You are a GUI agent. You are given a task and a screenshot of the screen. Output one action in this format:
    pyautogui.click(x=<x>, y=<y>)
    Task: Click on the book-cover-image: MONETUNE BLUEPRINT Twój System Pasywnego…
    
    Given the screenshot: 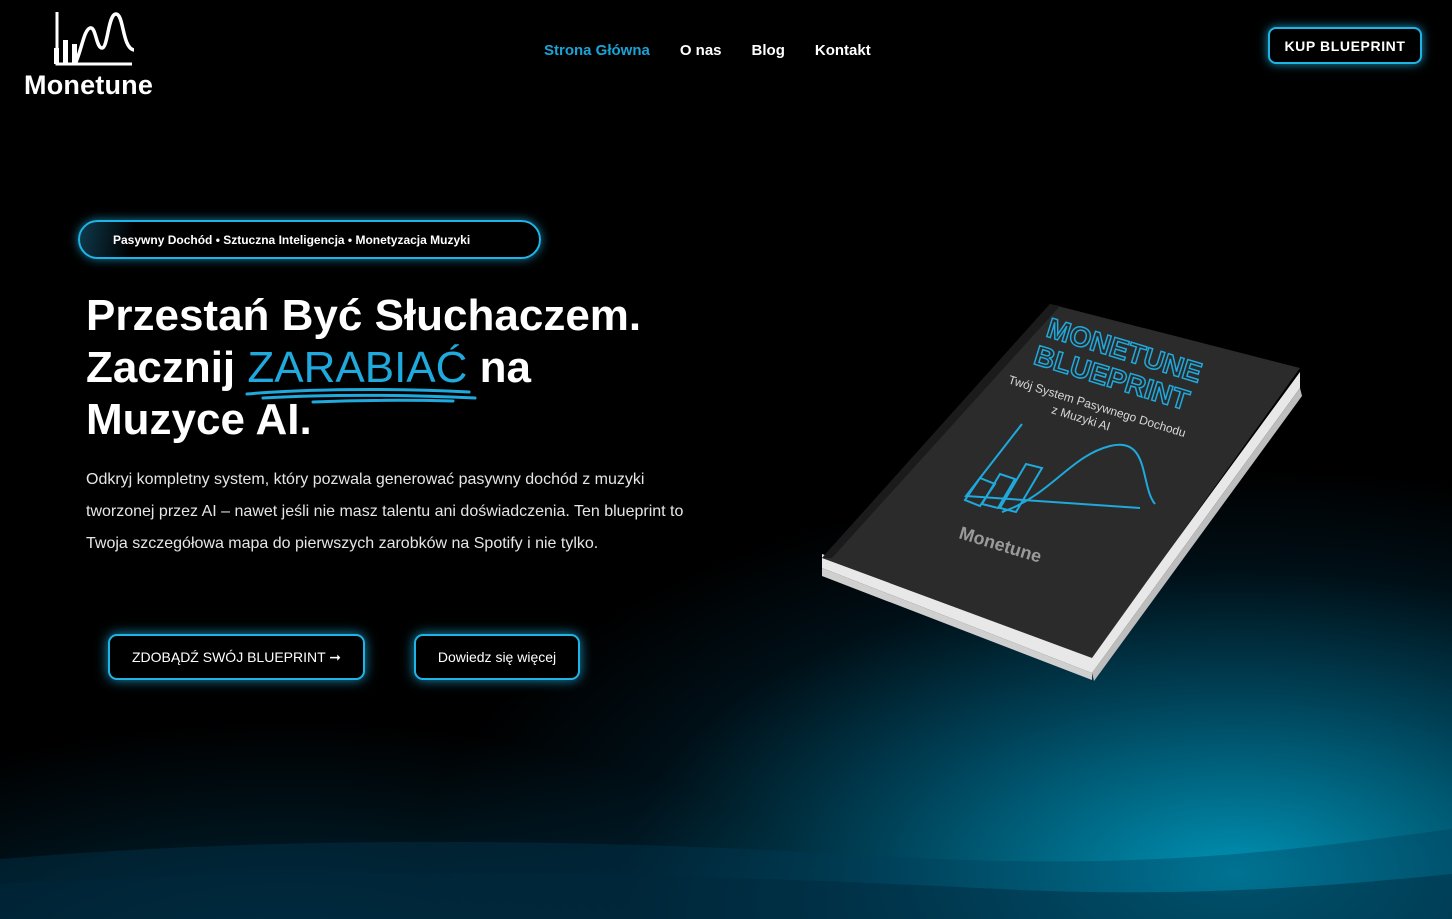 What is the action you would take?
    pyautogui.click(x=1062, y=492)
    